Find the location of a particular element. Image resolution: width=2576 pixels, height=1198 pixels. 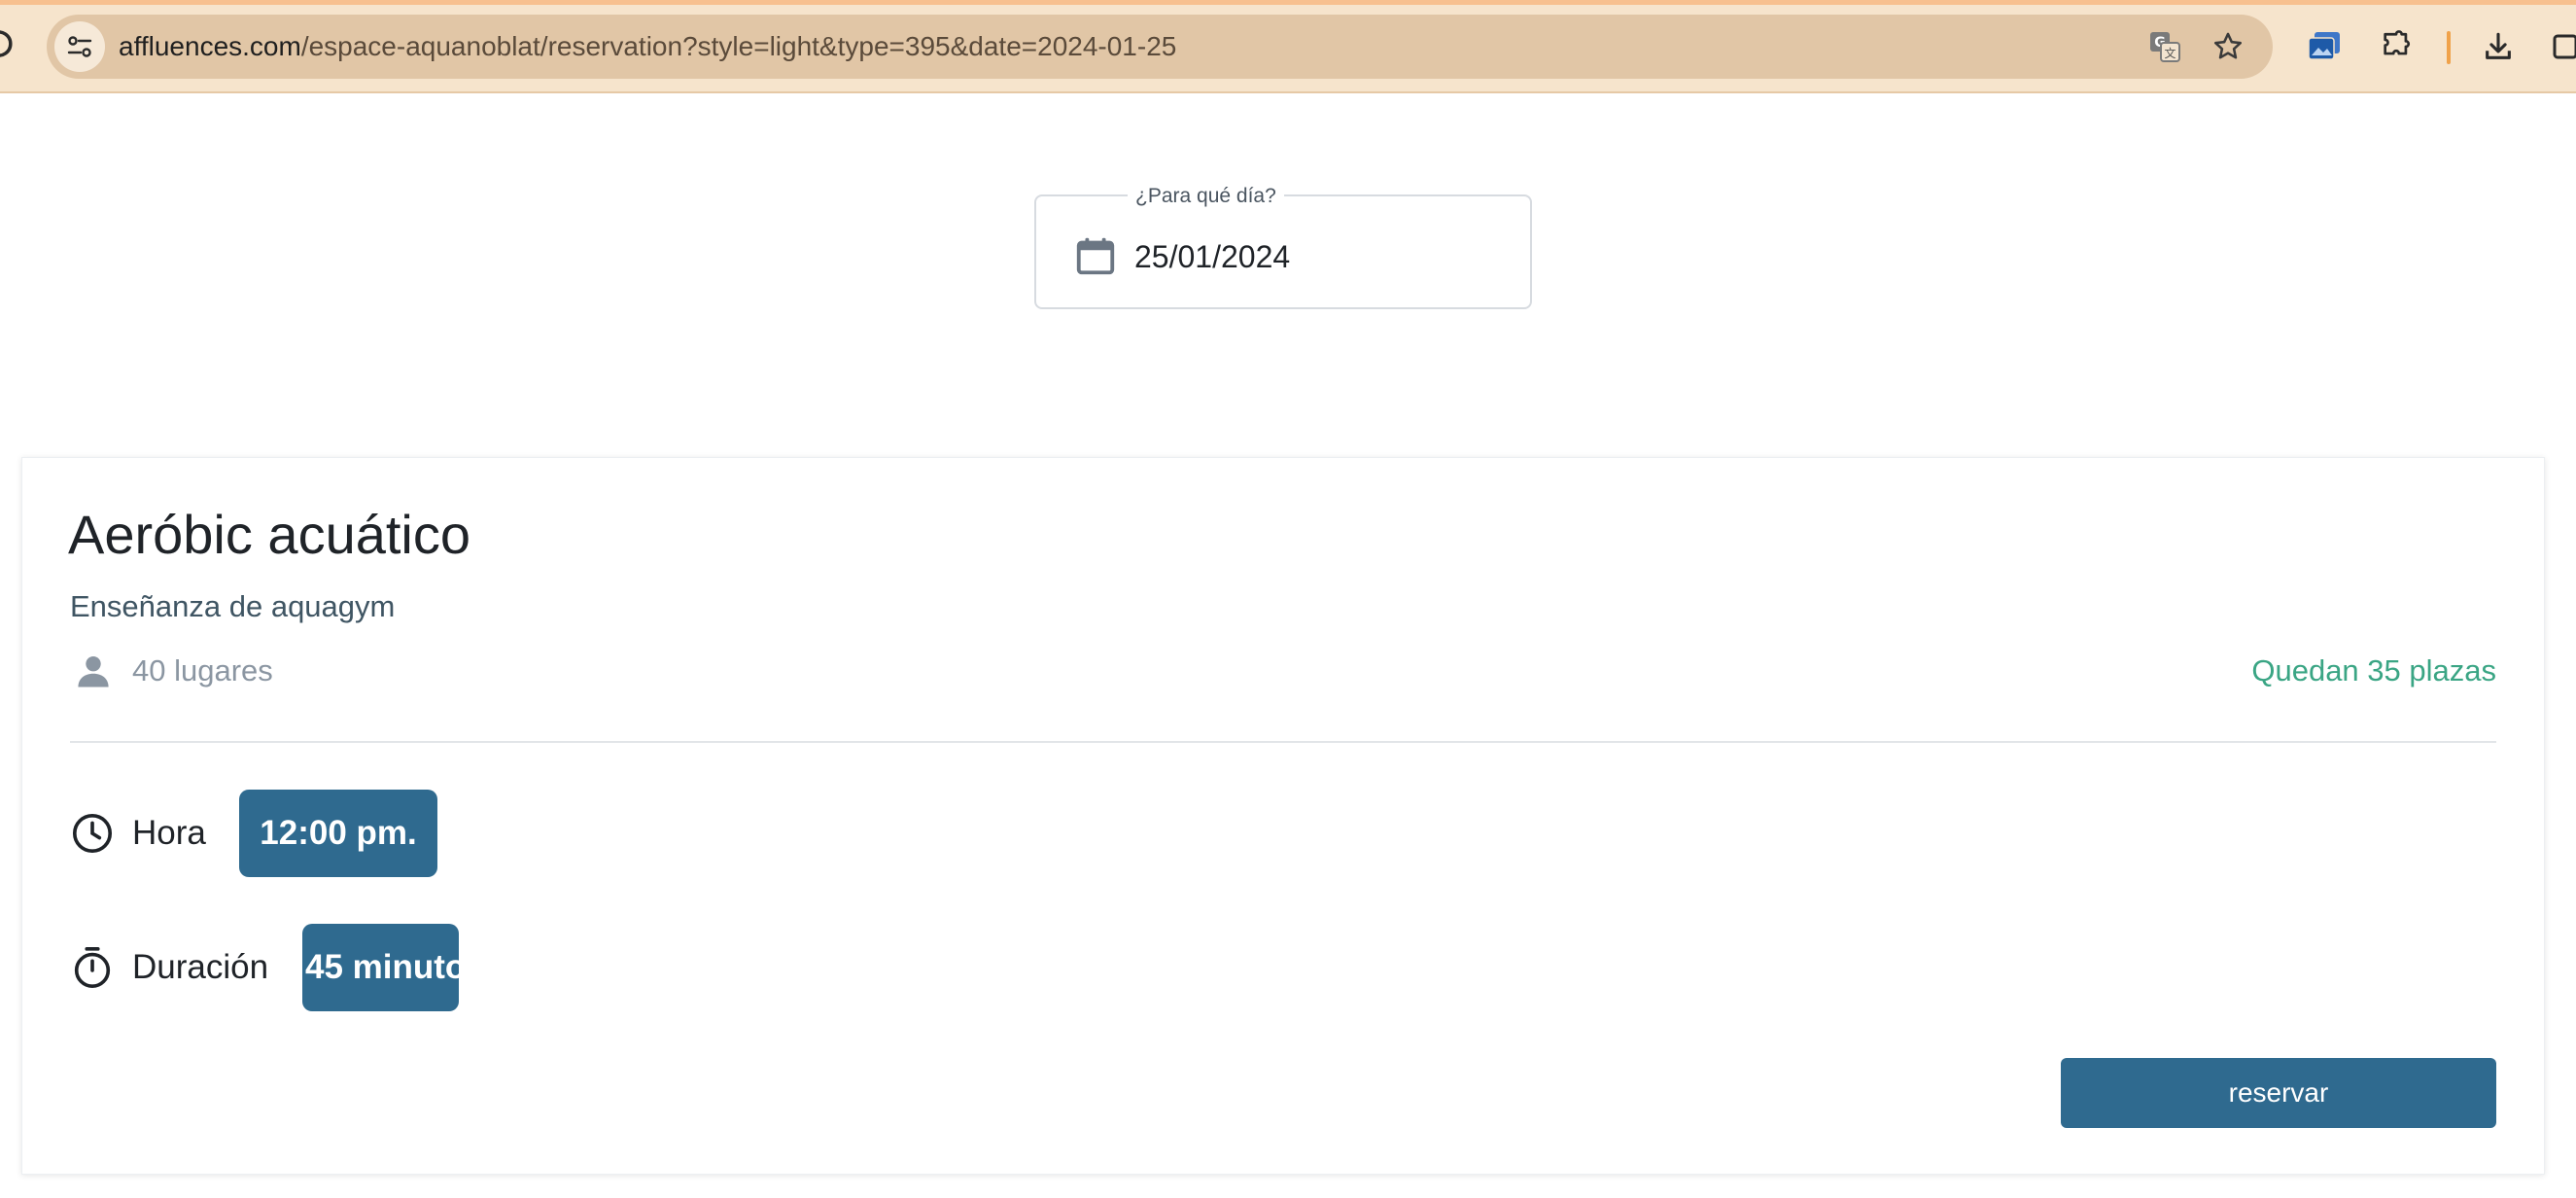

svg-text: 文 is located at coordinates (2170, 53).